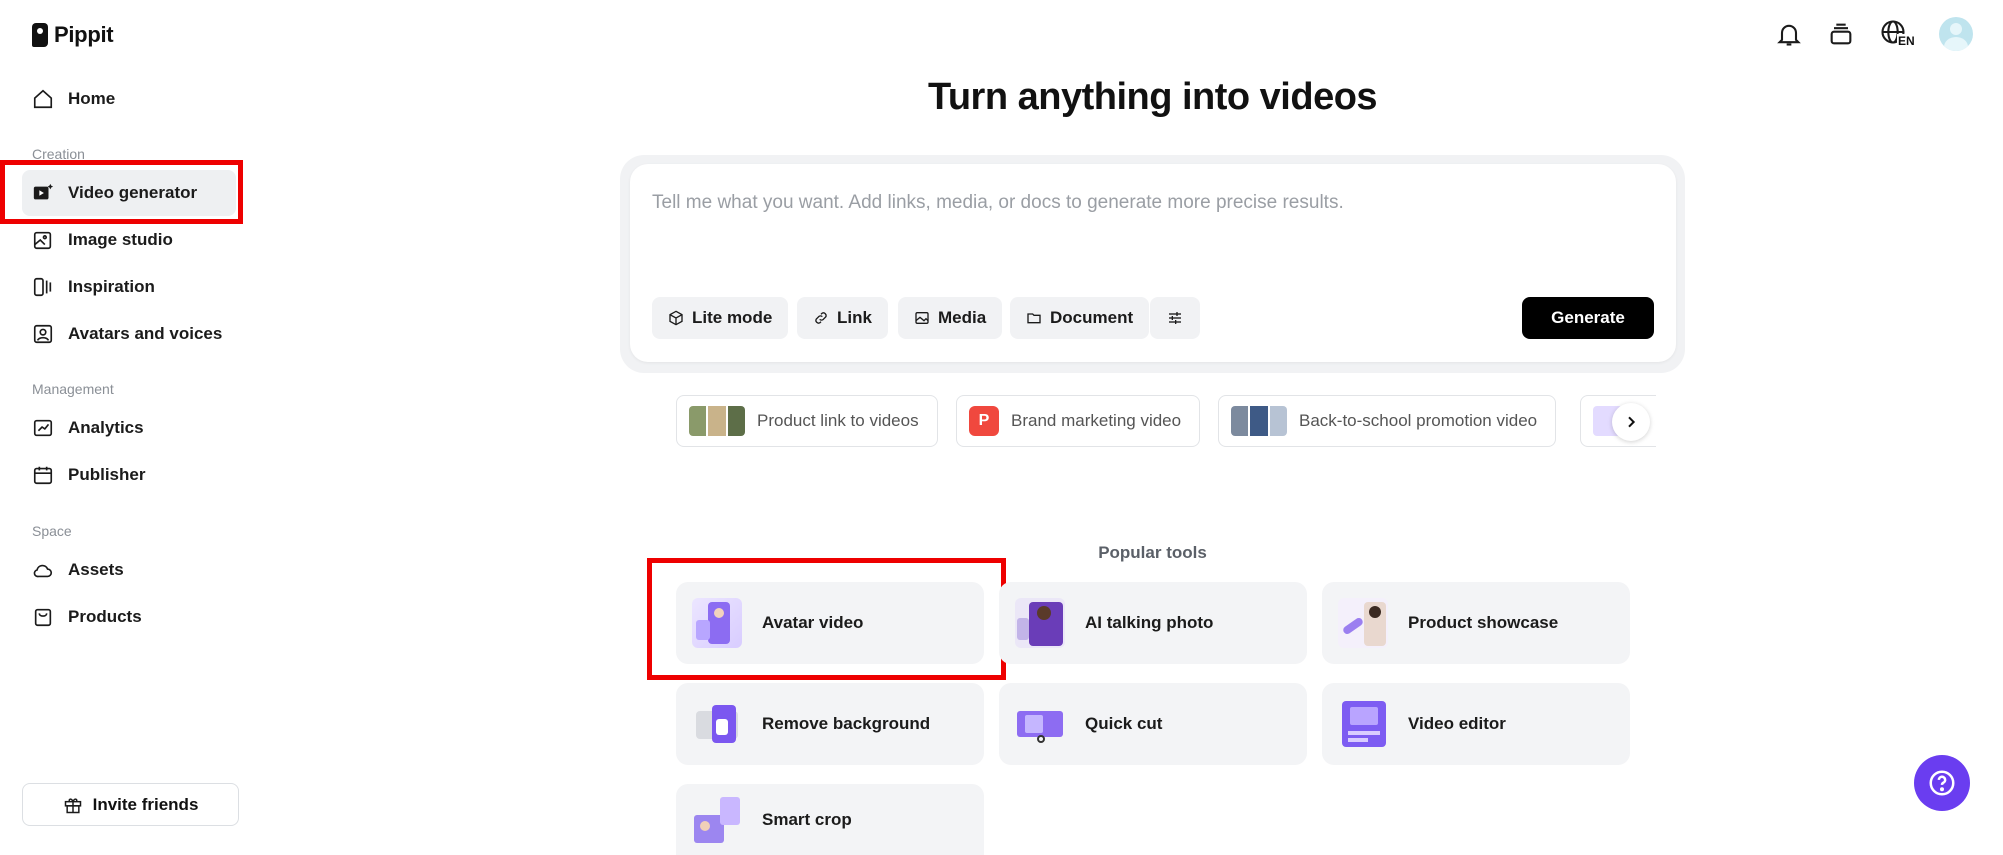 The image size is (2003, 855). Describe the element at coordinates (106, 427) in the screenshot. I see `sidebar-item-label: Analytics` at that location.